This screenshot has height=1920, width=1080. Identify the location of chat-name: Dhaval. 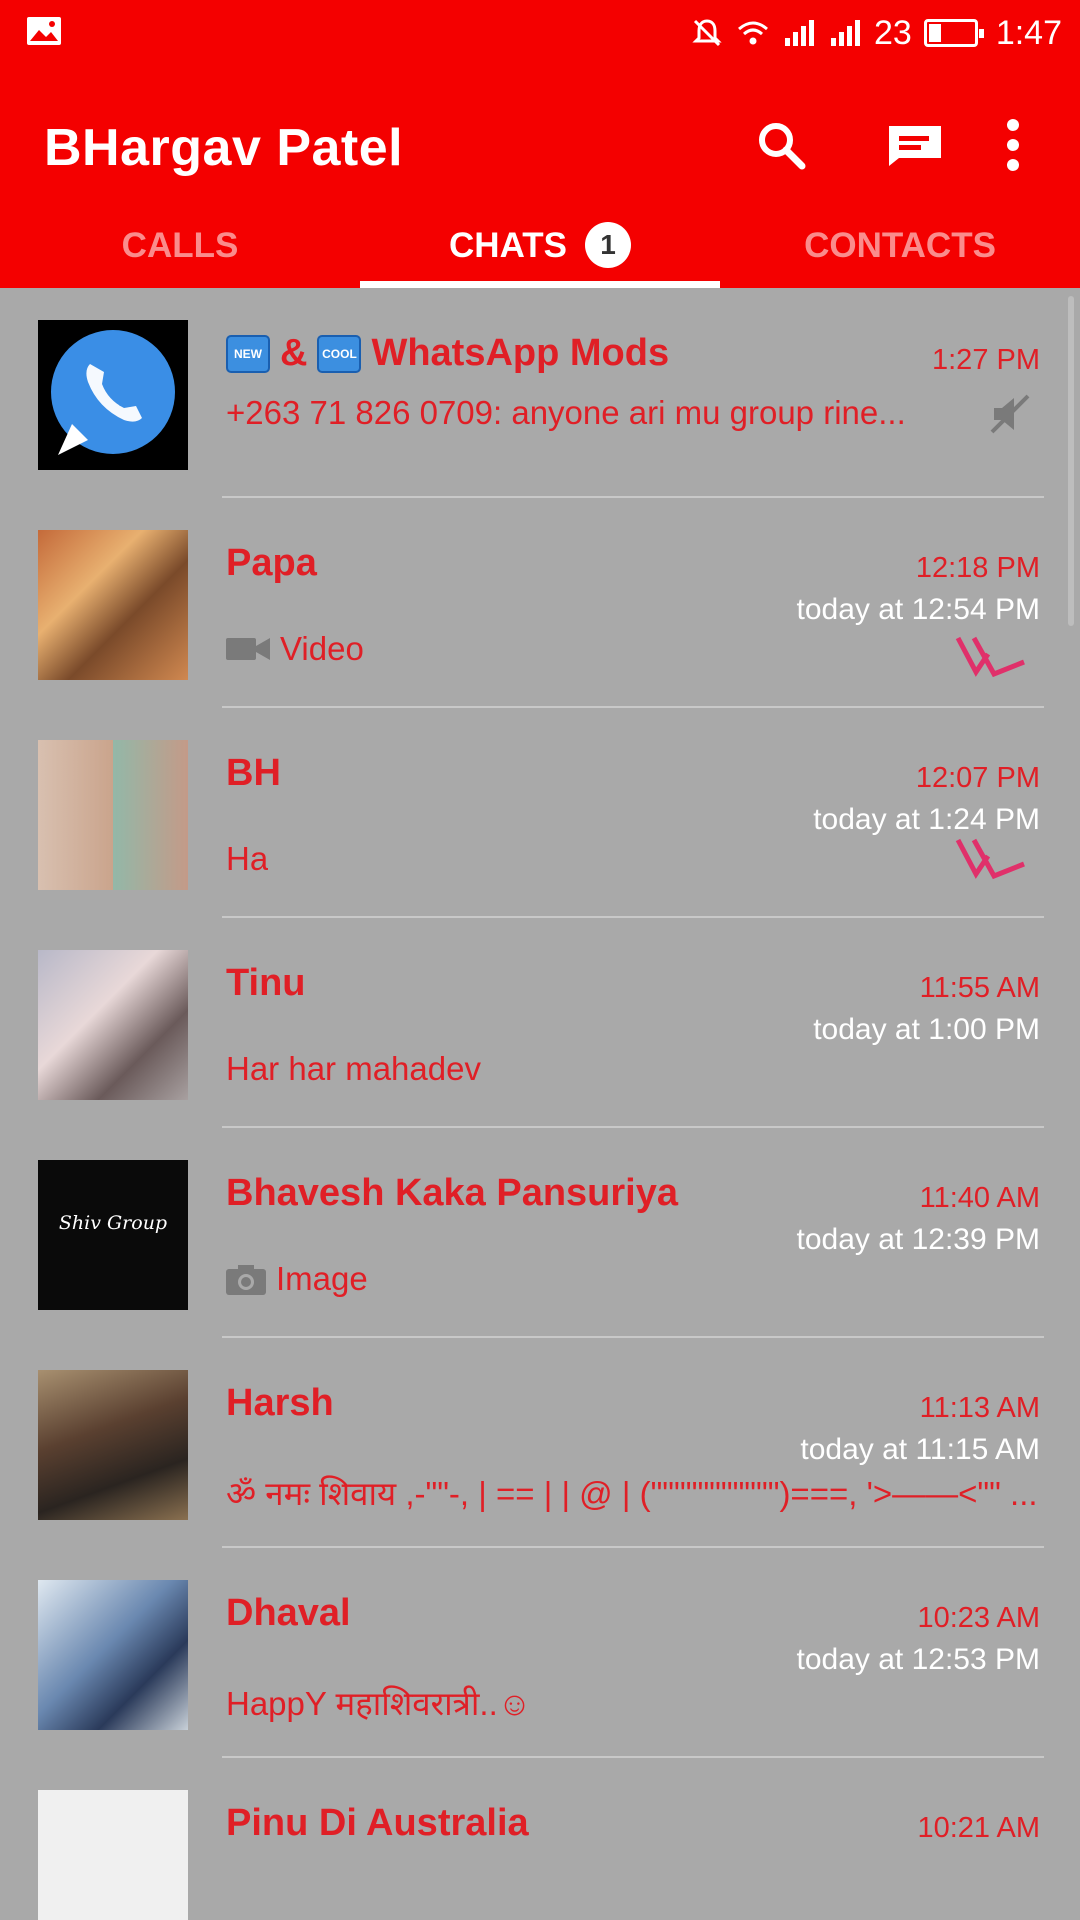
(288, 1613).